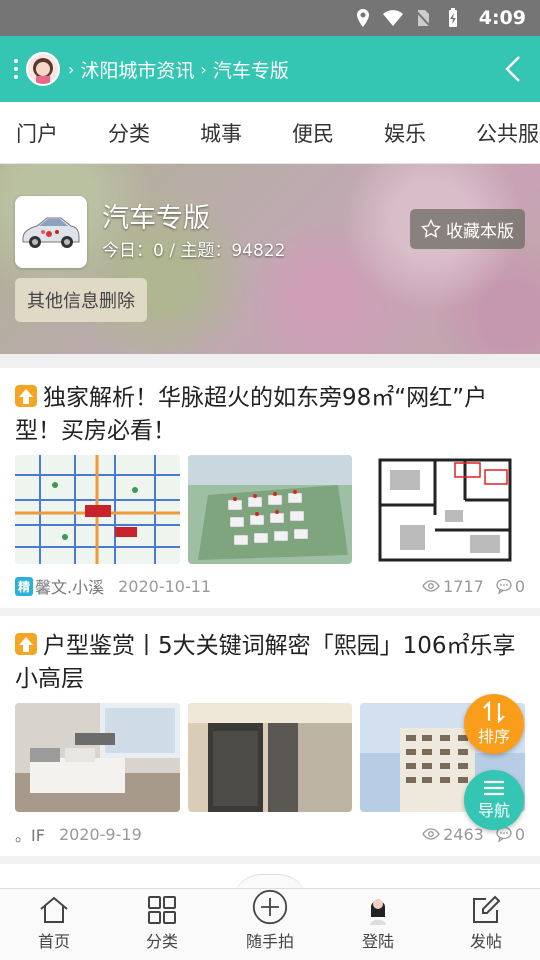 This screenshot has height=960, width=540. What do you see at coordinates (194, 251) in the screenshot?
I see `forum-stats: 今日：0 / 主题：94822` at bounding box center [194, 251].